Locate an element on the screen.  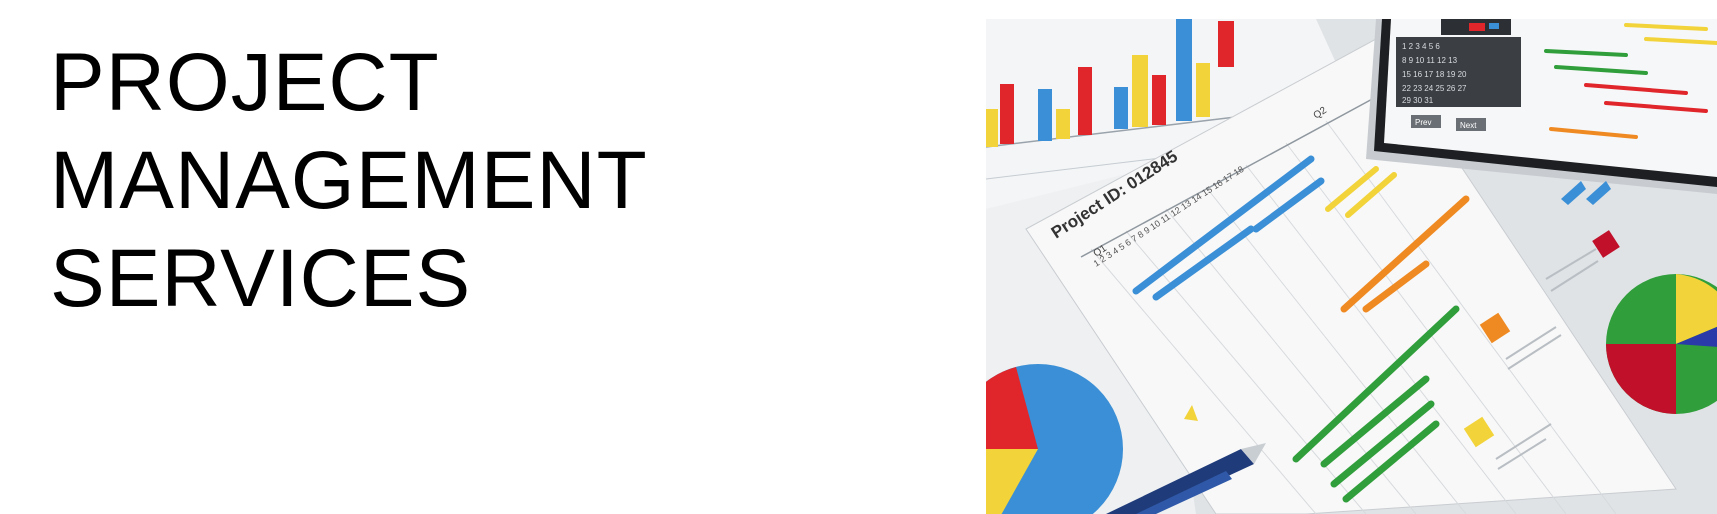
tablet-next-button: Next is located at coordinates (1468, 125).